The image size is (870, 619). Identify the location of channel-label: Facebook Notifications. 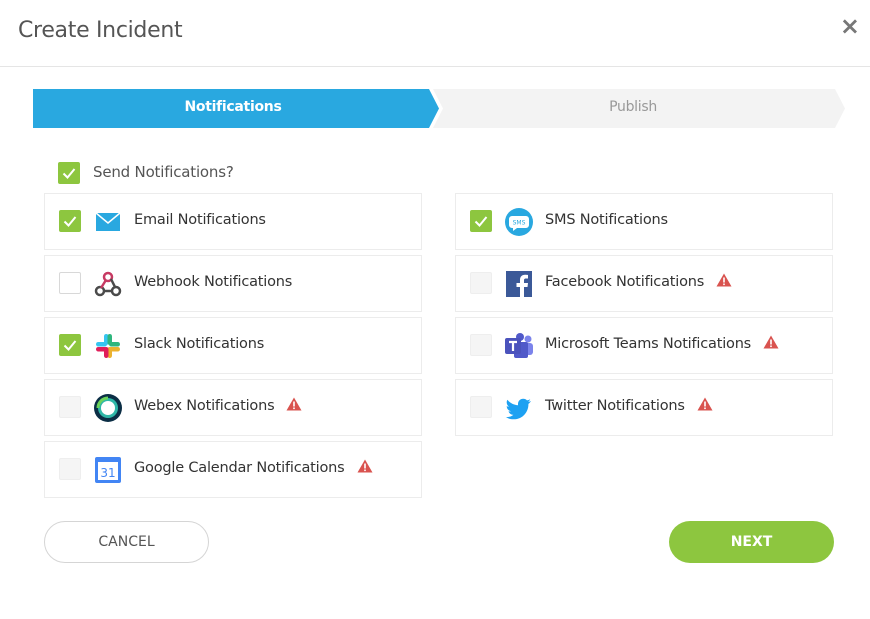
(638, 281).